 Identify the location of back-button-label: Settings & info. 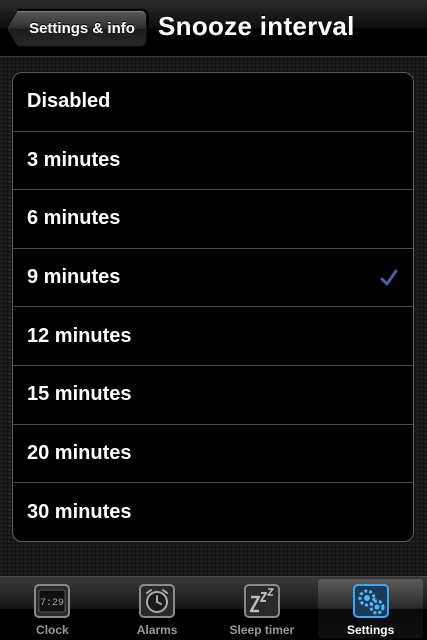
(82, 28).